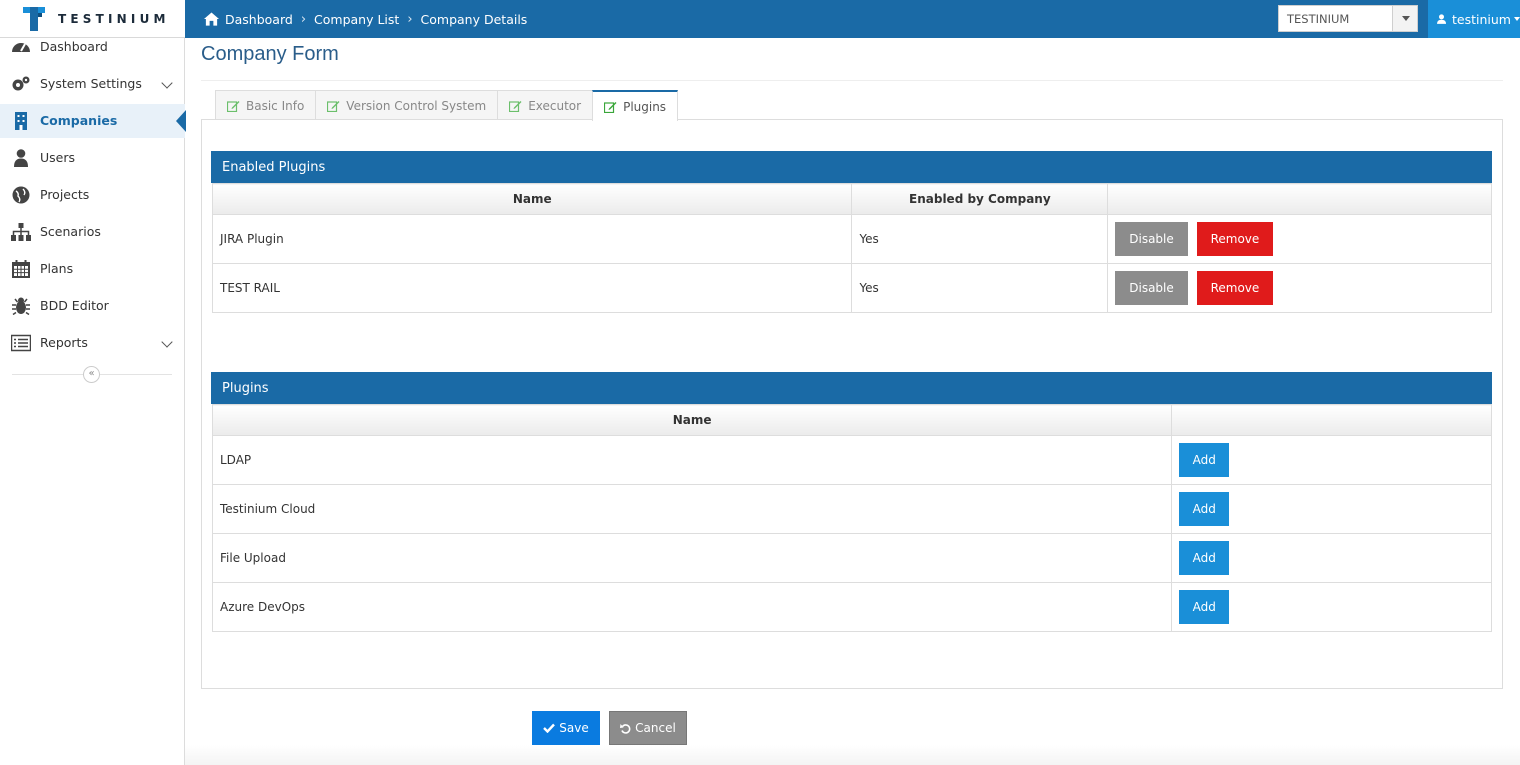 Image resolution: width=1520 pixels, height=765 pixels. I want to click on logo-text: TESTINIUM, so click(114, 19).